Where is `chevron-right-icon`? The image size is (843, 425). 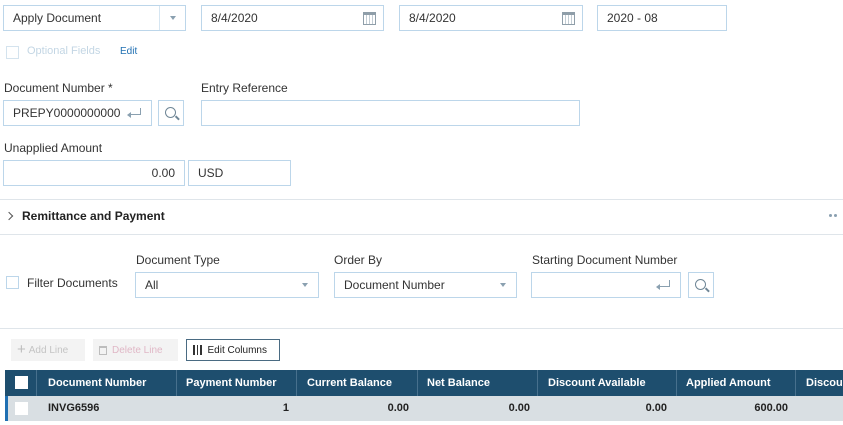
chevron-right-icon is located at coordinates (9, 216).